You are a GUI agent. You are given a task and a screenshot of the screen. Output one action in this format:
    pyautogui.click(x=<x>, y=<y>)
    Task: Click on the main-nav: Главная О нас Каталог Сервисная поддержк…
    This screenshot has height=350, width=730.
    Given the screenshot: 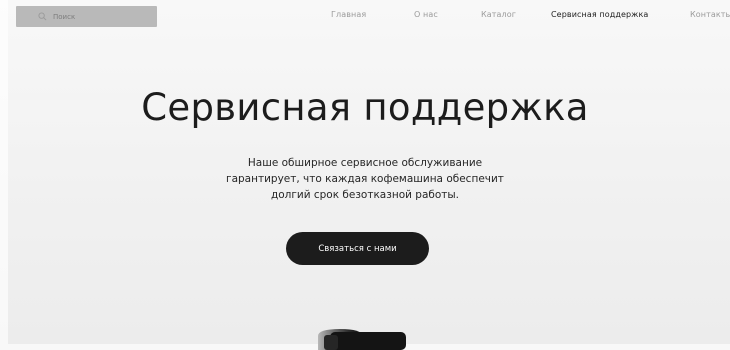 What is the action you would take?
    pyautogui.click(x=365, y=17)
    